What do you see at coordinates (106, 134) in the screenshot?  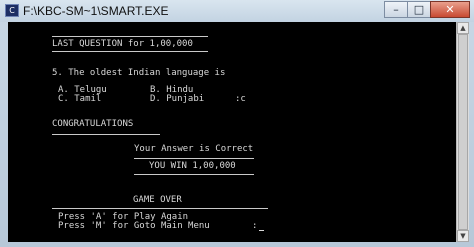 I see `congrats-rule` at bounding box center [106, 134].